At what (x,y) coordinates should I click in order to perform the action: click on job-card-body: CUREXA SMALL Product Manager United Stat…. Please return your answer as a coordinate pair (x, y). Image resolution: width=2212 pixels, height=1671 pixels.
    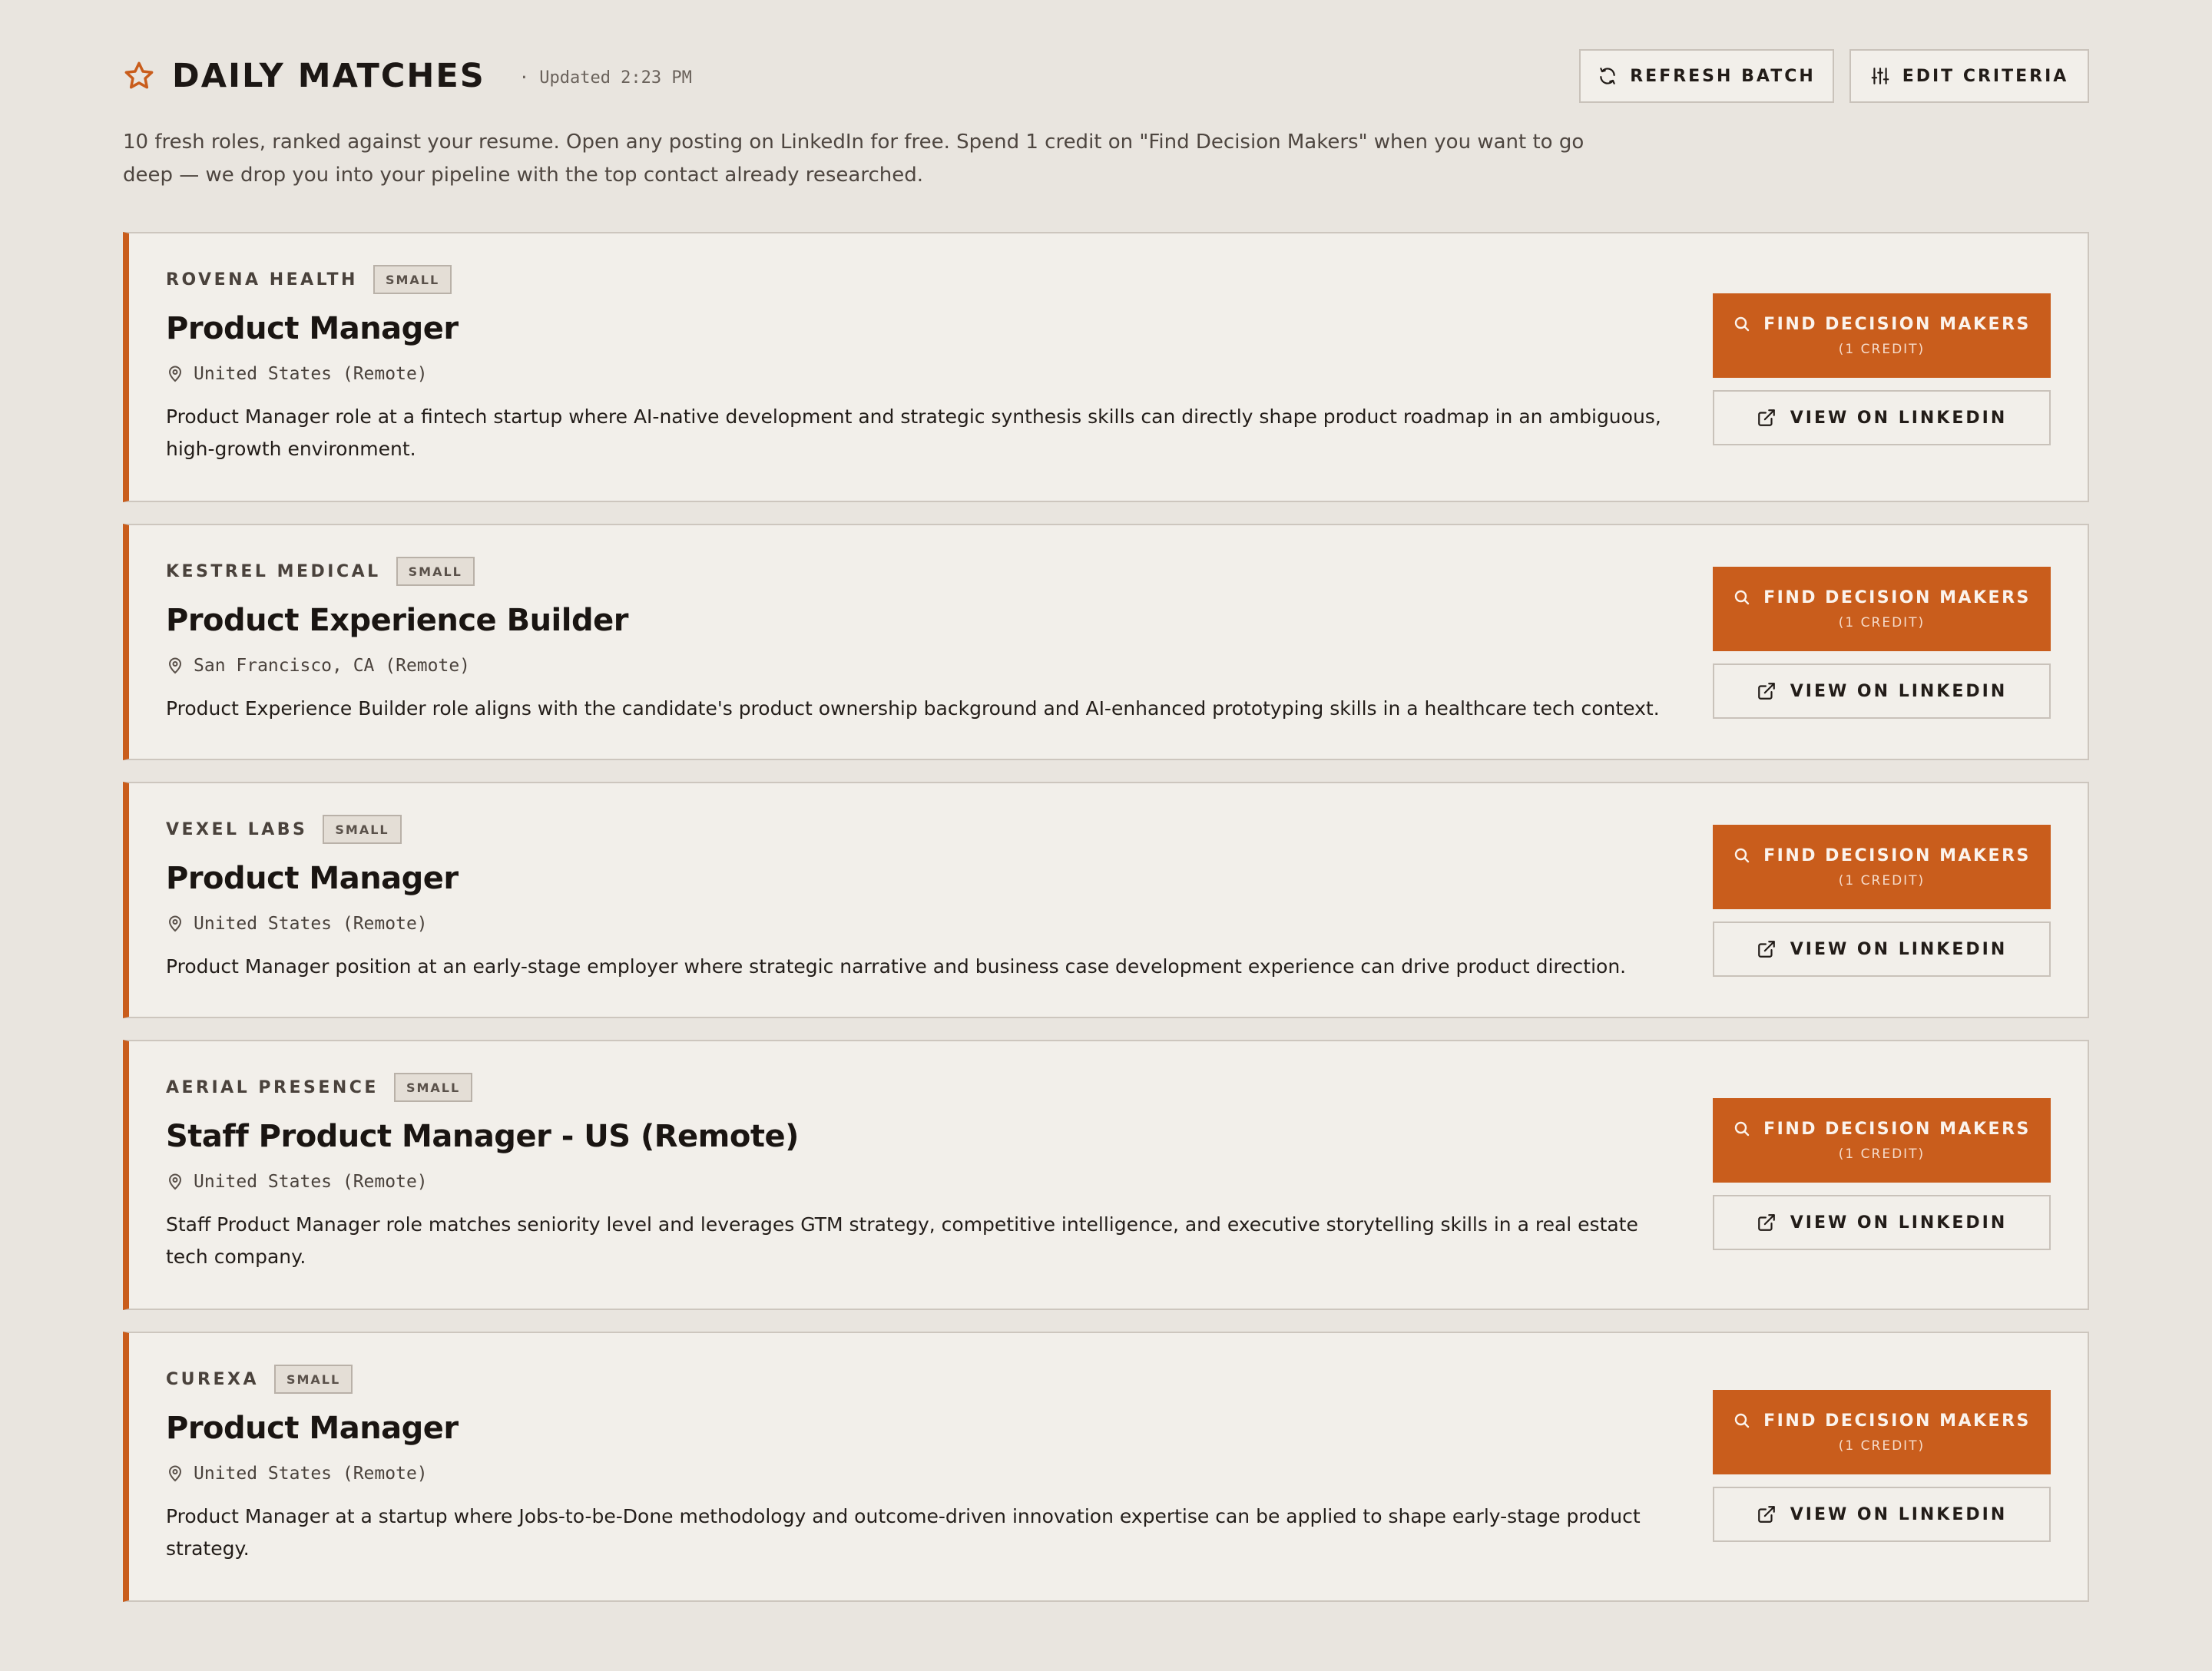
    Looking at the image, I should click on (918, 1464).